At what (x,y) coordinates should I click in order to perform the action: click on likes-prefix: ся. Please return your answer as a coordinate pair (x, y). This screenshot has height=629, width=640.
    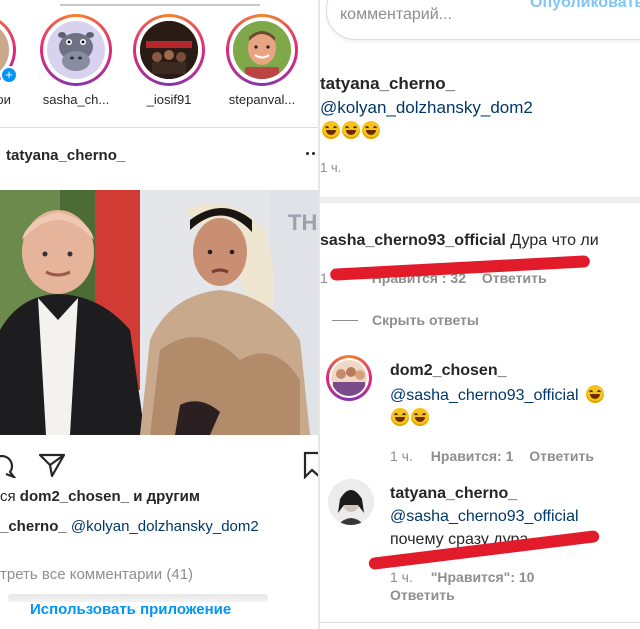
    Looking at the image, I should click on (8, 496).